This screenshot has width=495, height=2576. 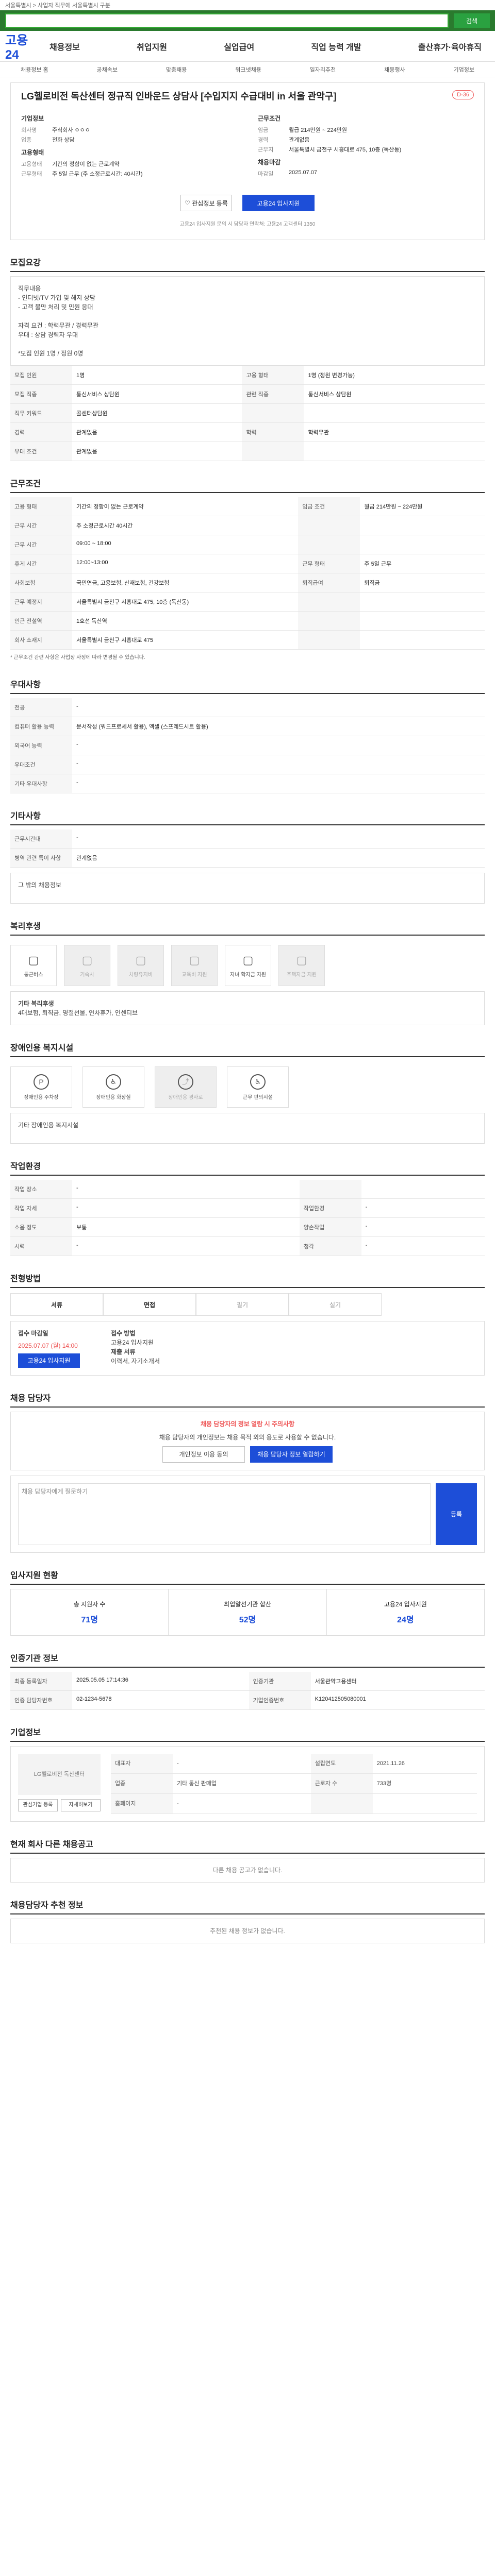 What do you see at coordinates (176, 69) in the screenshot?
I see `sub-nav-item: 맞춤채용` at bounding box center [176, 69].